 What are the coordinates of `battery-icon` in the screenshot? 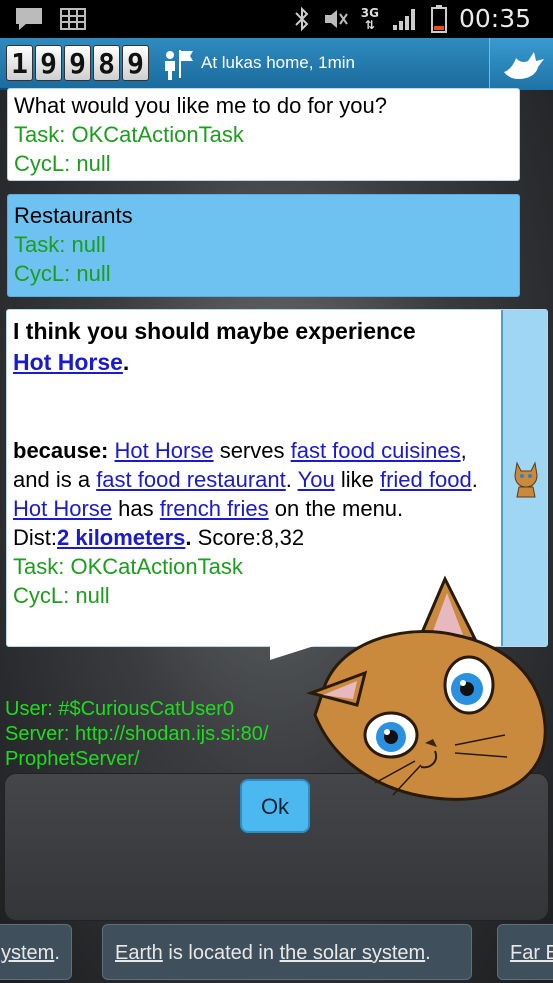 It's located at (438, 18).